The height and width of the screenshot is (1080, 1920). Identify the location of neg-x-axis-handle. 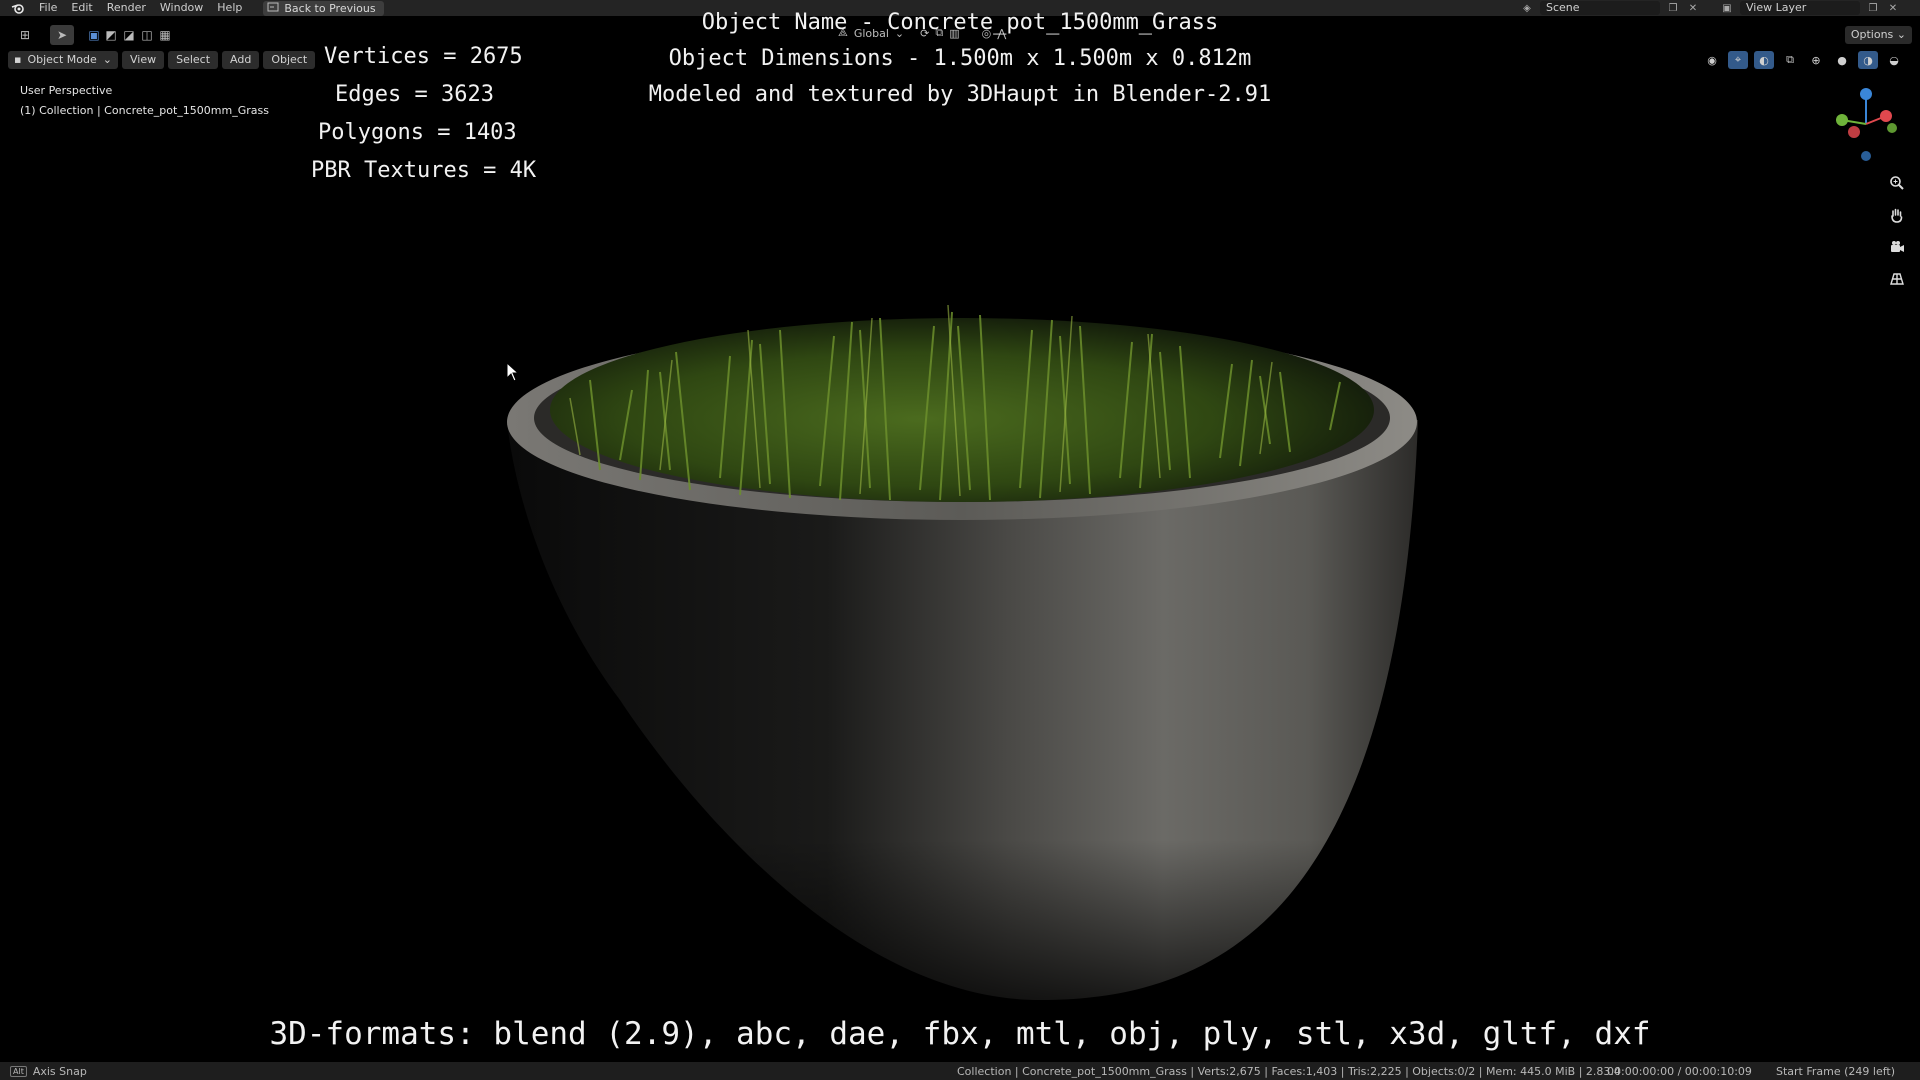
(1854, 132).